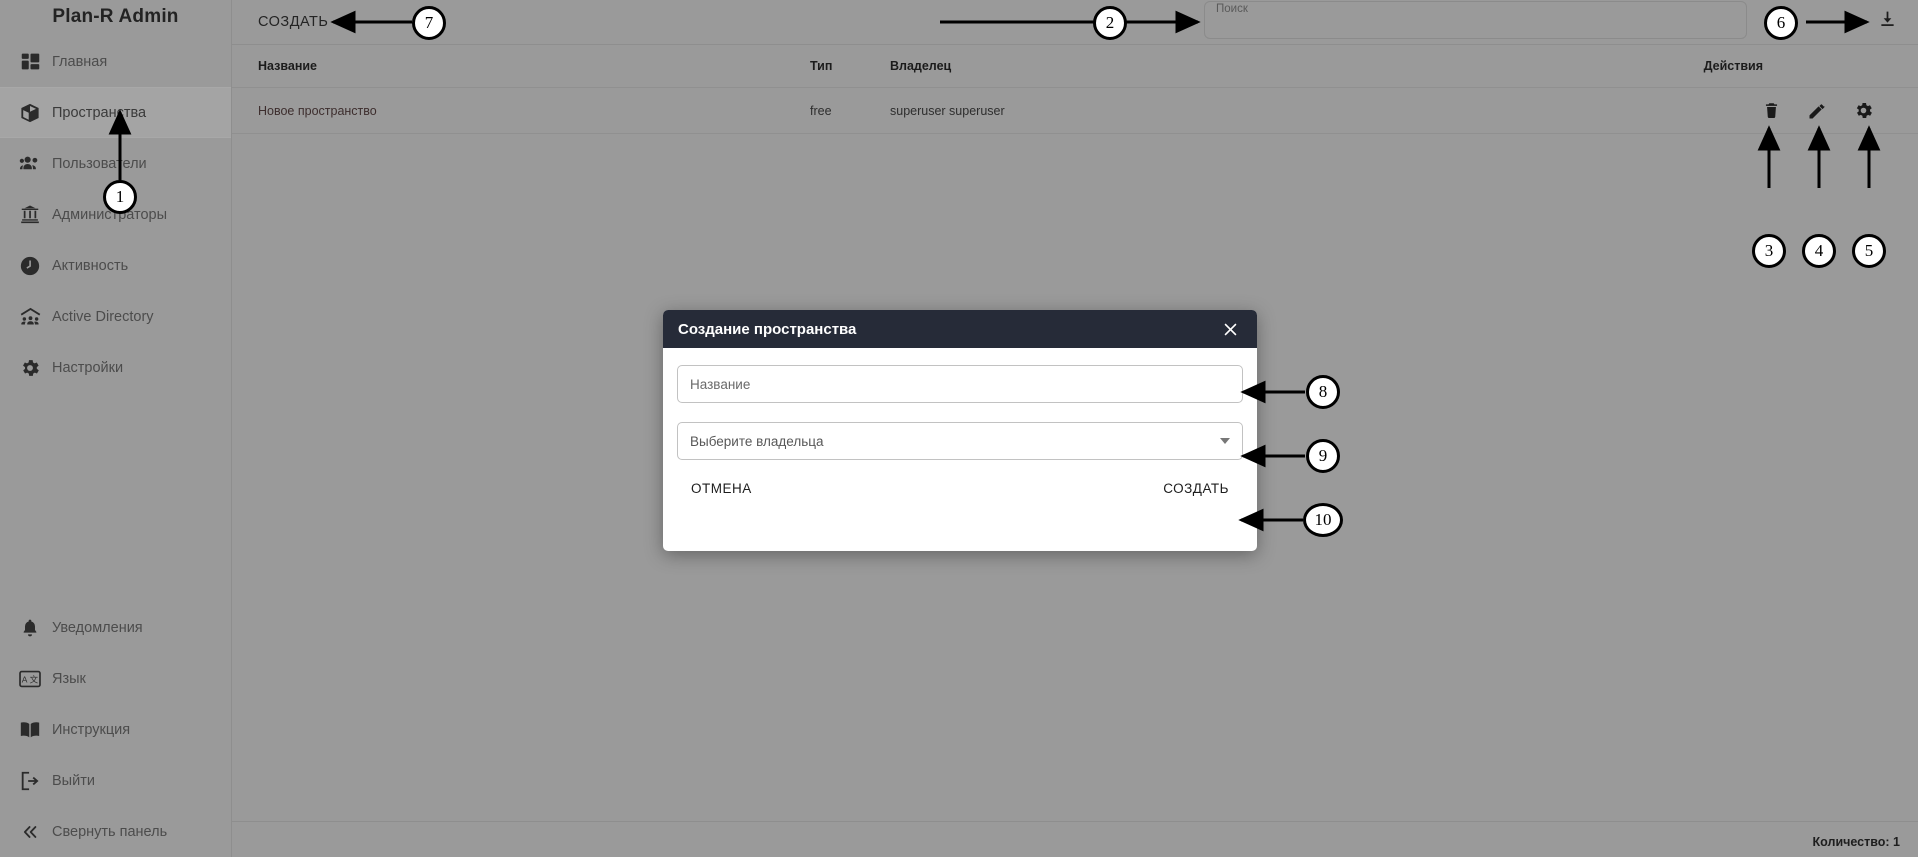  What do you see at coordinates (30, 832) in the screenshot?
I see `chevron-double-left-icon` at bounding box center [30, 832].